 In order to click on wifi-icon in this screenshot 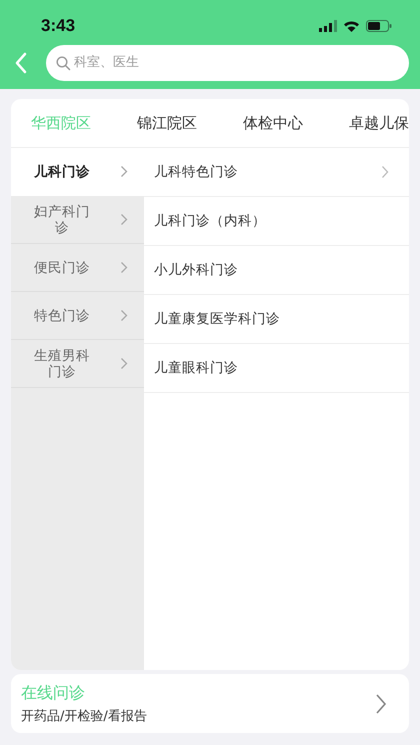, I will do `click(351, 26)`.